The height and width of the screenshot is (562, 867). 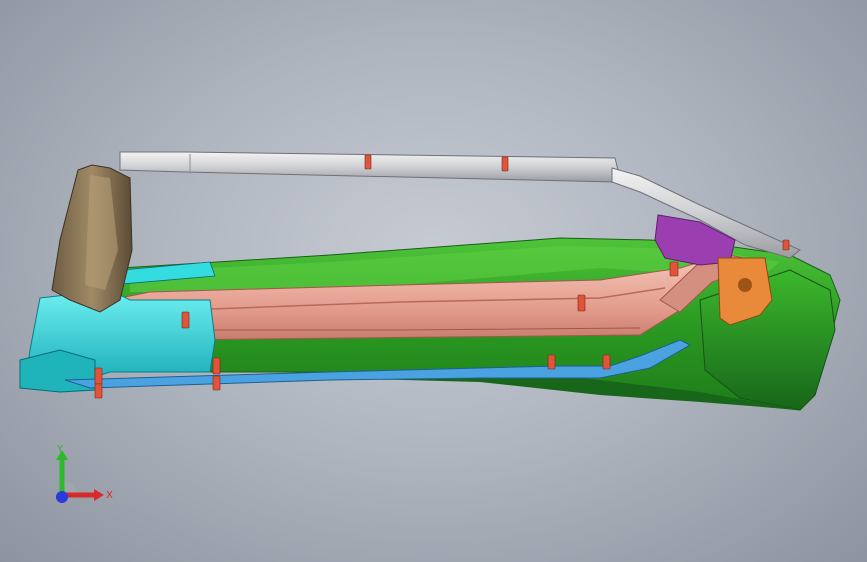 I want to click on z-axis-dot, so click(x=62, y=497).